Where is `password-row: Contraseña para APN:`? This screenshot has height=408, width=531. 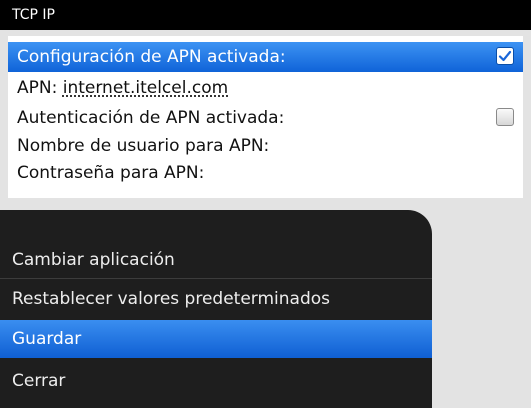 password-row: Contraseña para APN: is located at coordinates (265, 173).